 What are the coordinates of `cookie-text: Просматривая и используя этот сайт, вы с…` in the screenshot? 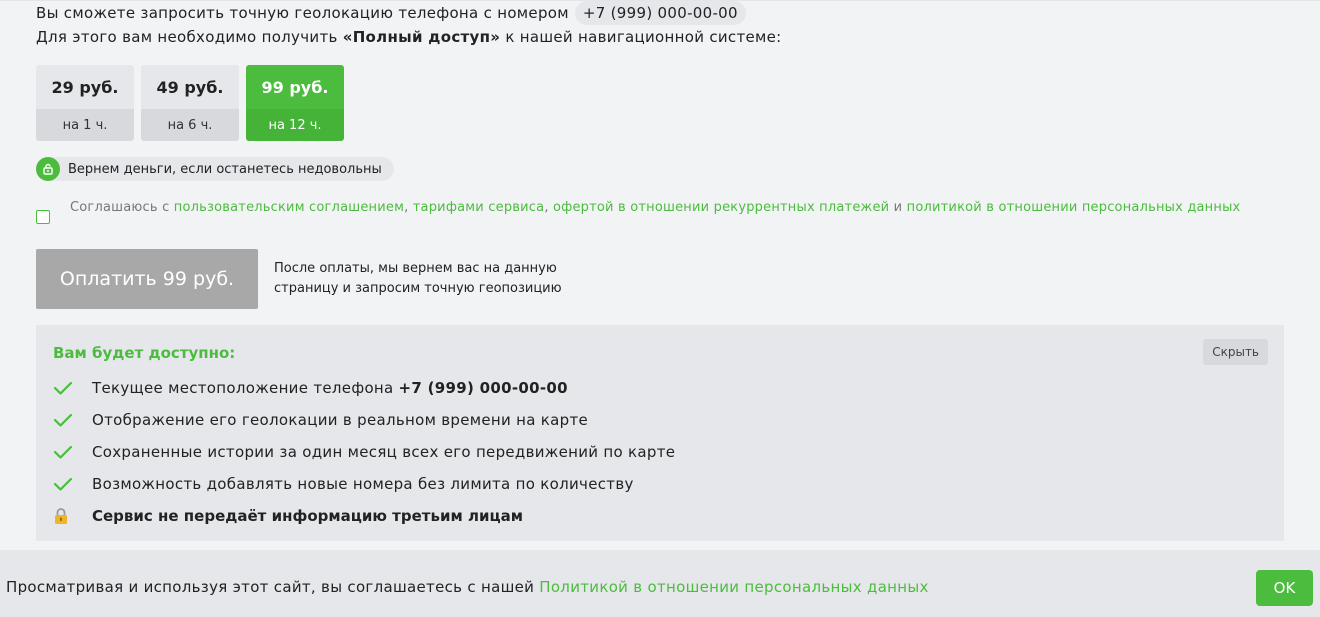 It's located at (467, 587).